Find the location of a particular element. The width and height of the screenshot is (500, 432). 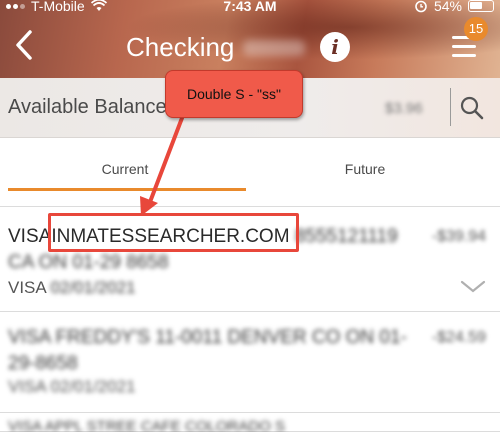

transaction-amount: -$39.94 is located at coordinates (458, 236).